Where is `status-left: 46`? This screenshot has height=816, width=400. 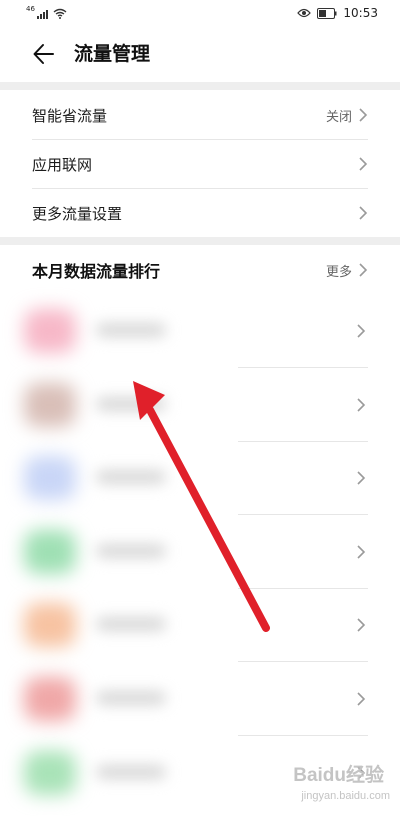
status-left: 46 is located at coordinates (46, 12).